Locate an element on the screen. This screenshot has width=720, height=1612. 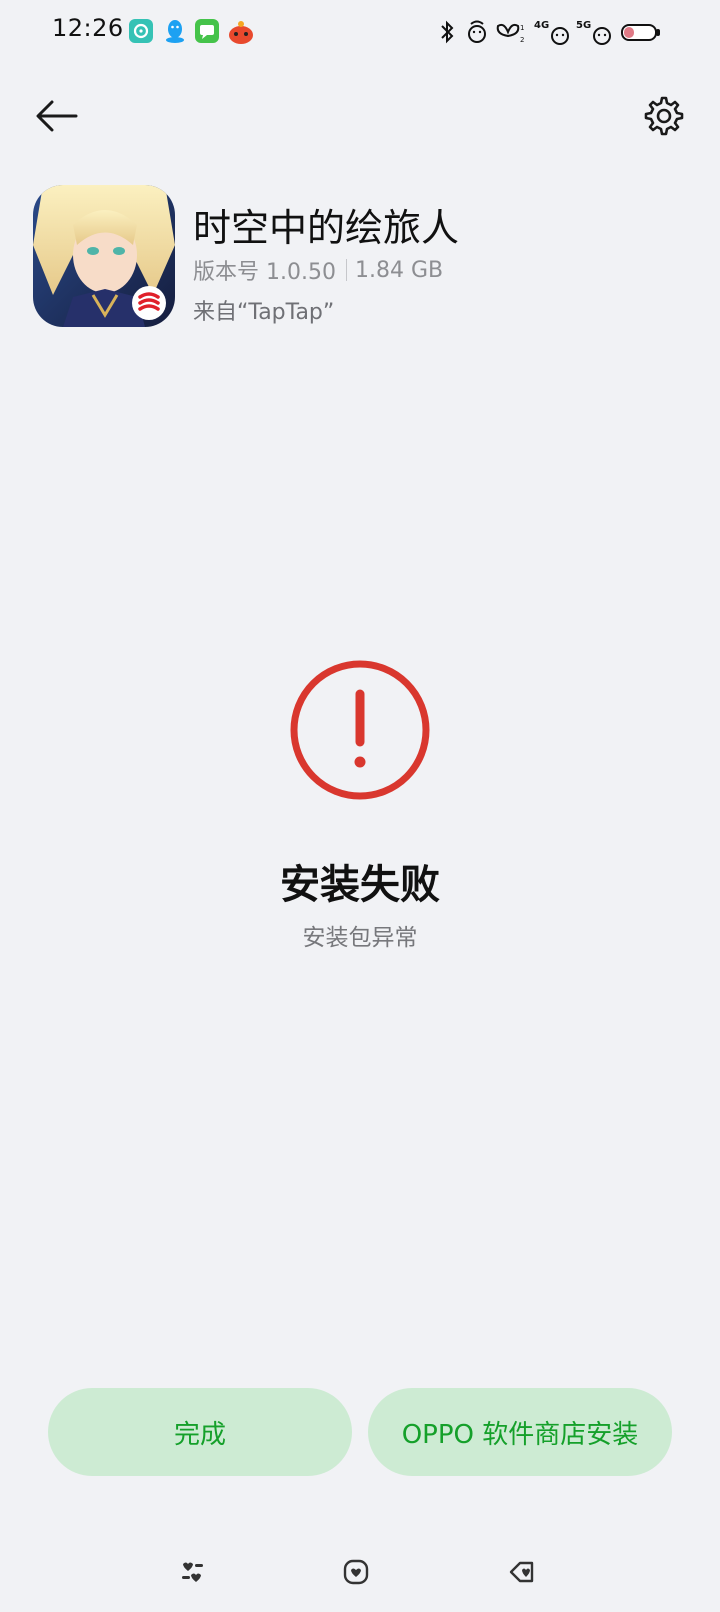
app-meta: 版本号 1.0.50 1.84 GB is located at coordinates (318, 270).